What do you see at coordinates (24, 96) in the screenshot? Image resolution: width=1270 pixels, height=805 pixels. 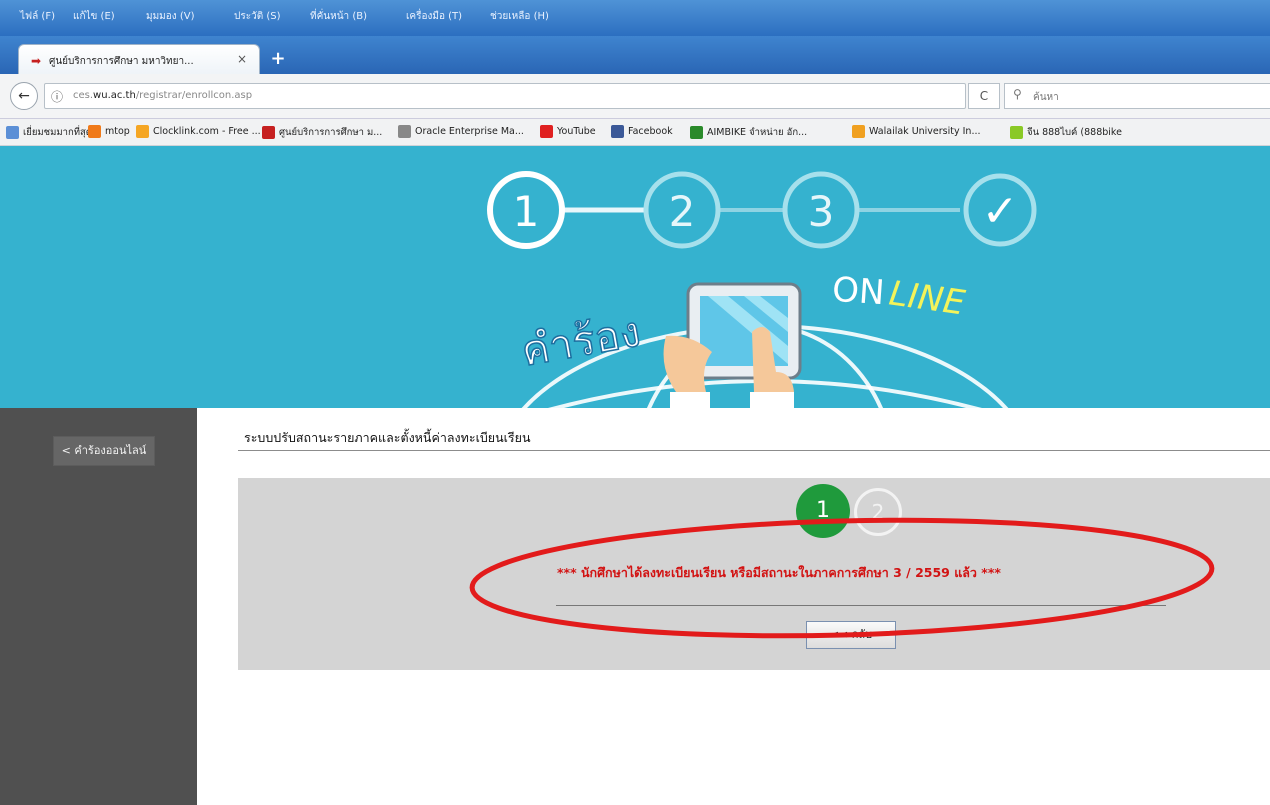 I see `back-button: ←` at bounding box center [24, 96].